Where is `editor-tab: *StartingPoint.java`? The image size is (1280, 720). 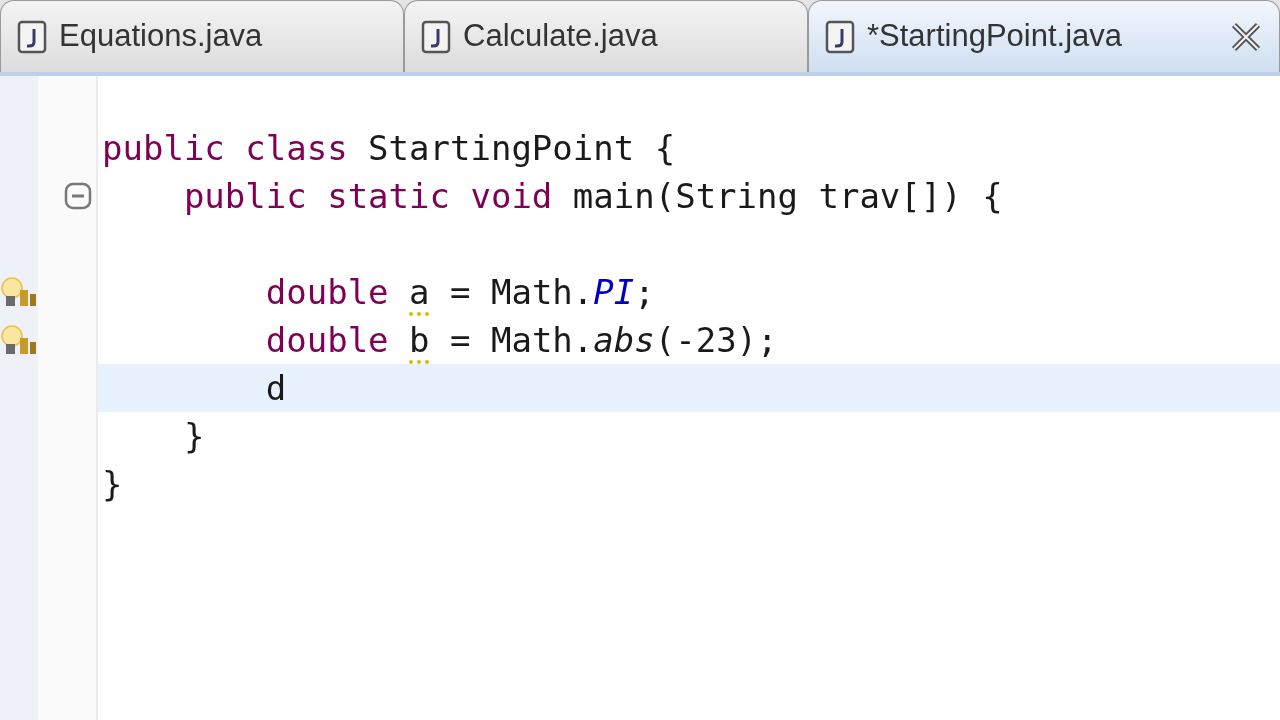 editor-tab: *StartingPoint.java is located at coordinates (1044, 36).